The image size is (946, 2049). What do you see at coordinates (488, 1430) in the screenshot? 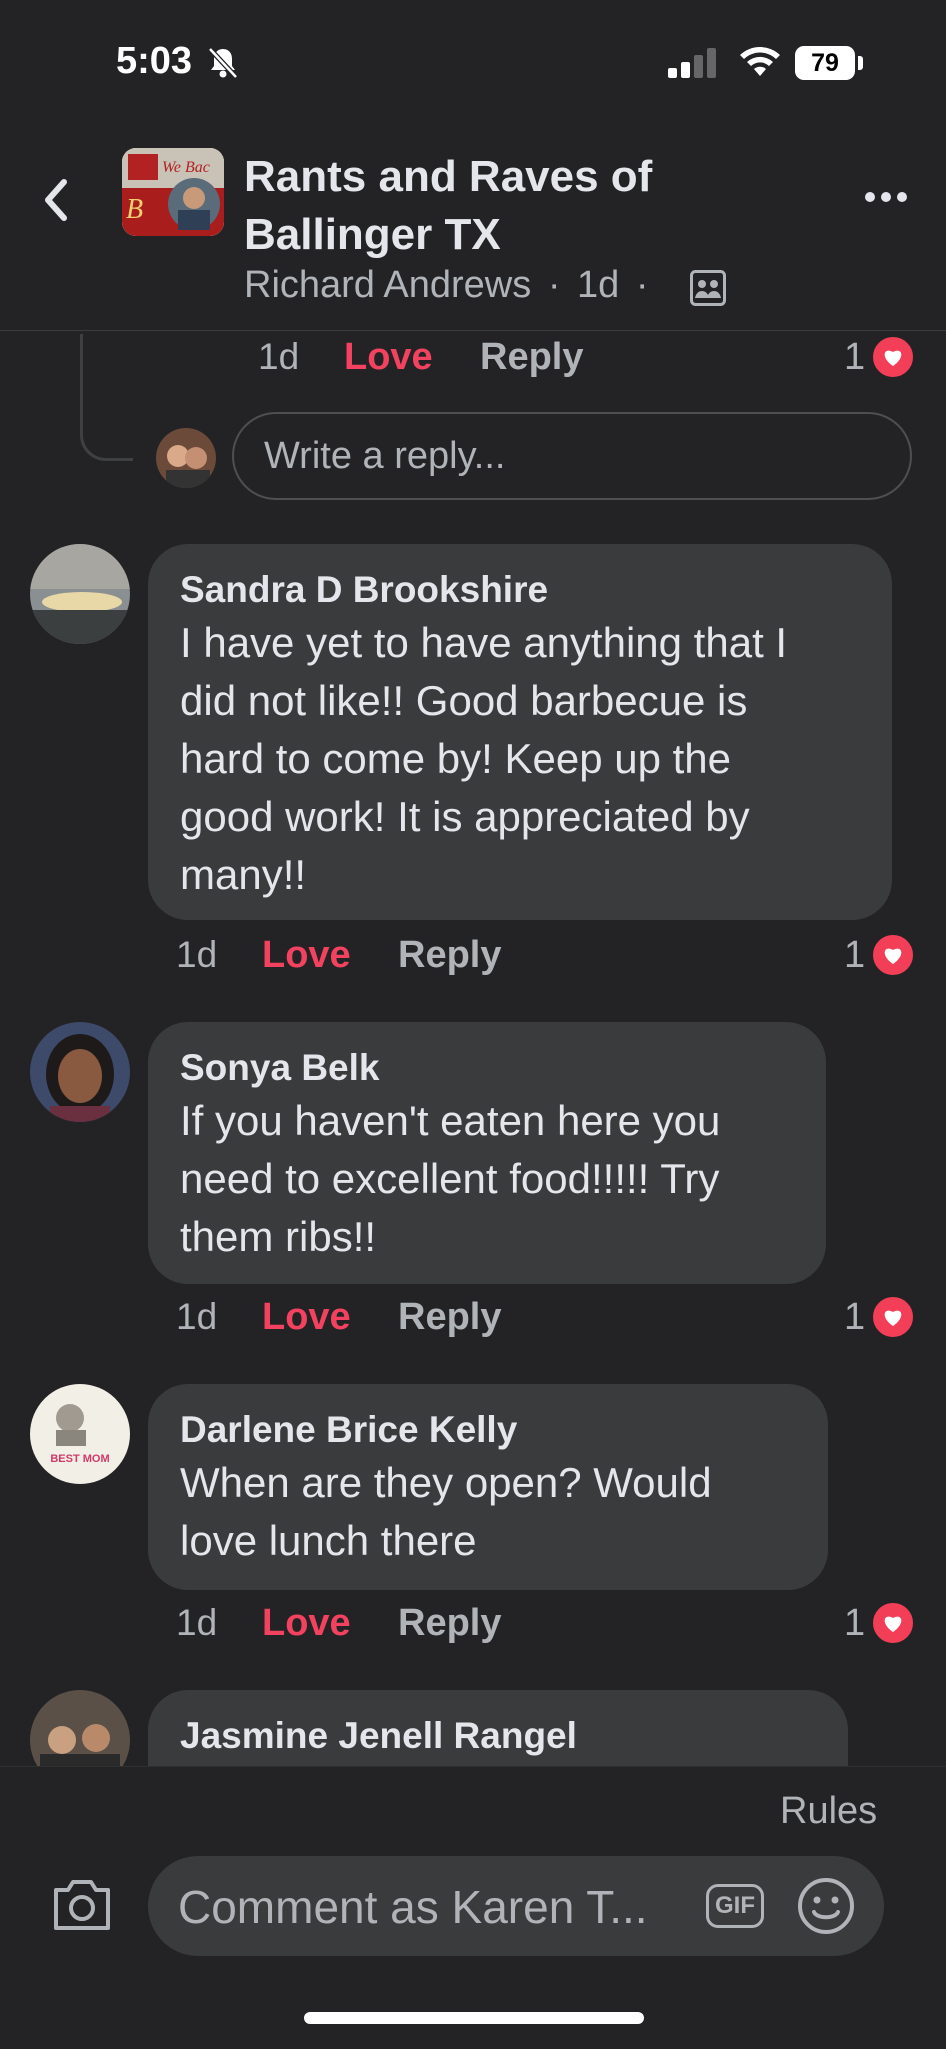
I see `comment-author: Darlene Brice Kelly` at bounding box center [488, 1430].